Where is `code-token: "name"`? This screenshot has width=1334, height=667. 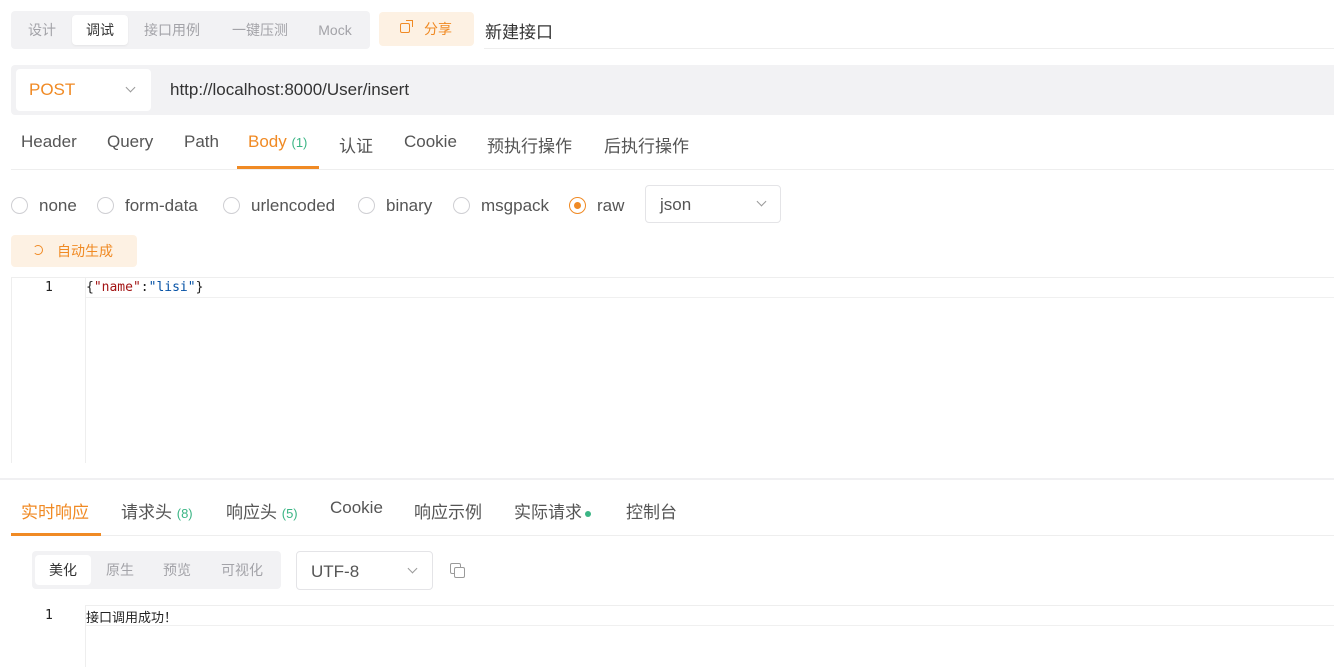 code-token: "name" is located at coordinates (117, 287).